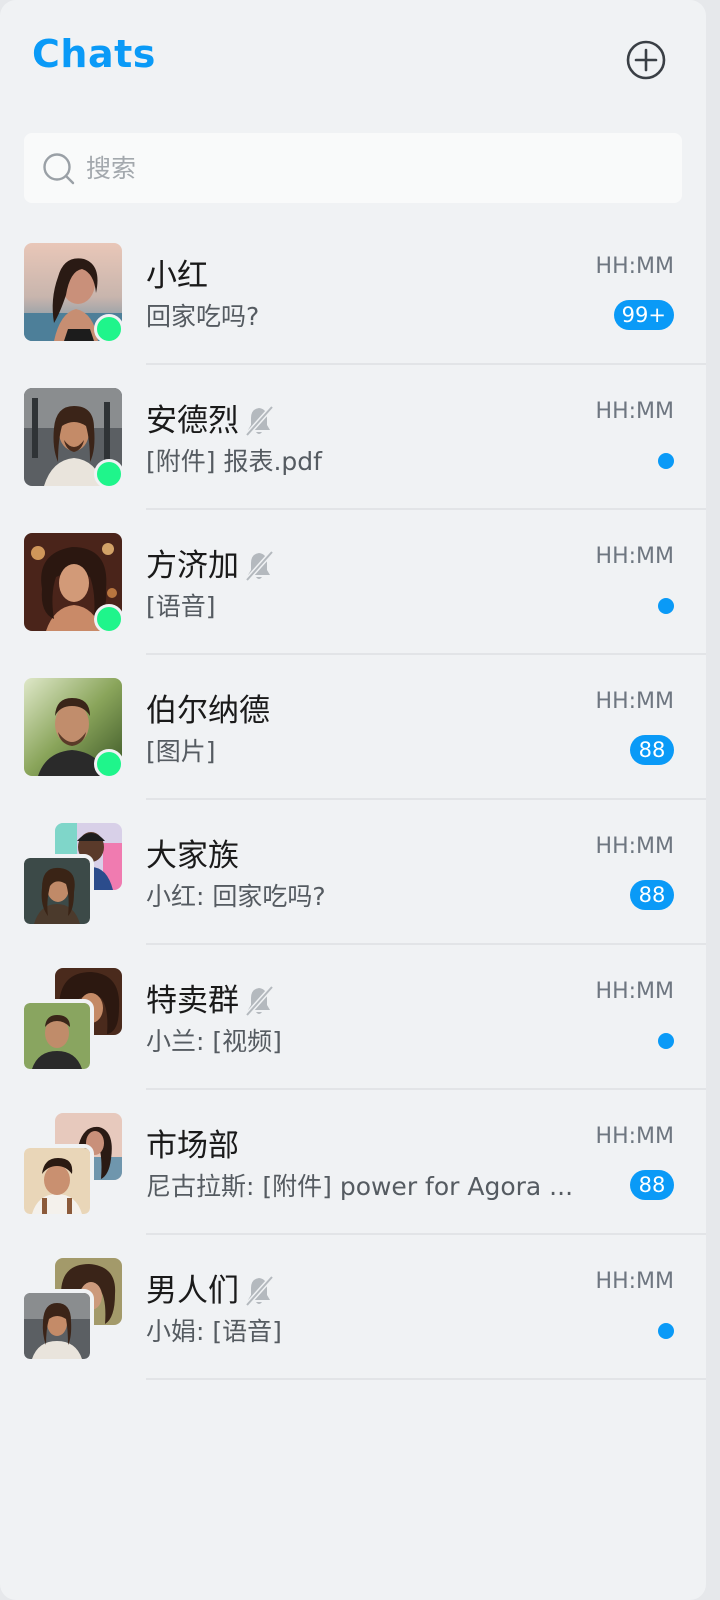  I want to click on conversation-row: 方济加 [语音] HH:MM, so click(353, 582).